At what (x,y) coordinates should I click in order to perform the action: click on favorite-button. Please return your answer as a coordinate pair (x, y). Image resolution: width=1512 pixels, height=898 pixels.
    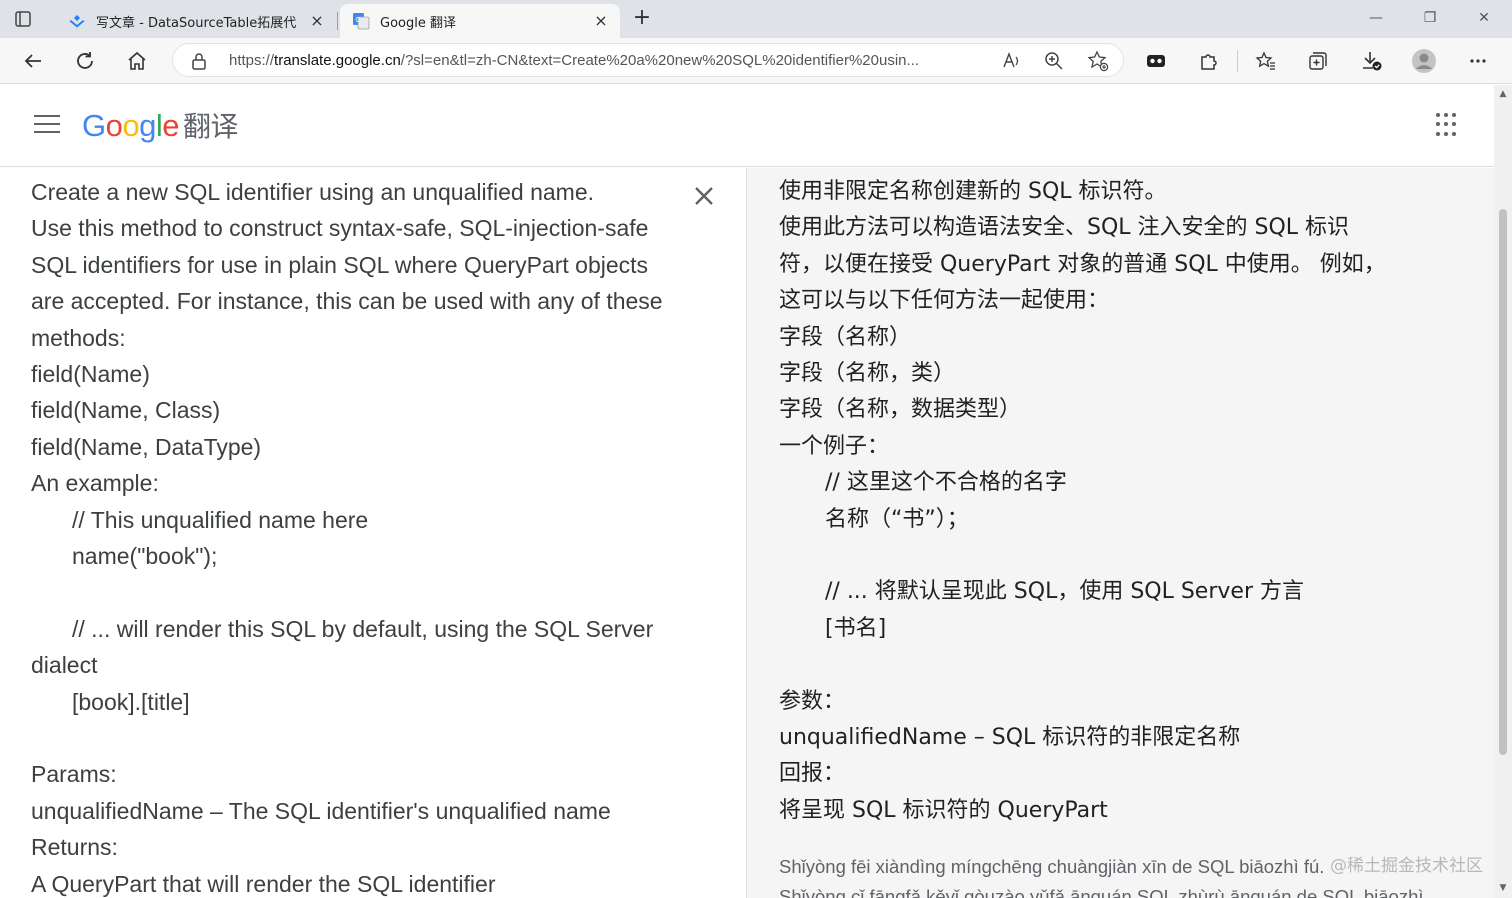
    Looking at the image, I should click on (1098, 61).